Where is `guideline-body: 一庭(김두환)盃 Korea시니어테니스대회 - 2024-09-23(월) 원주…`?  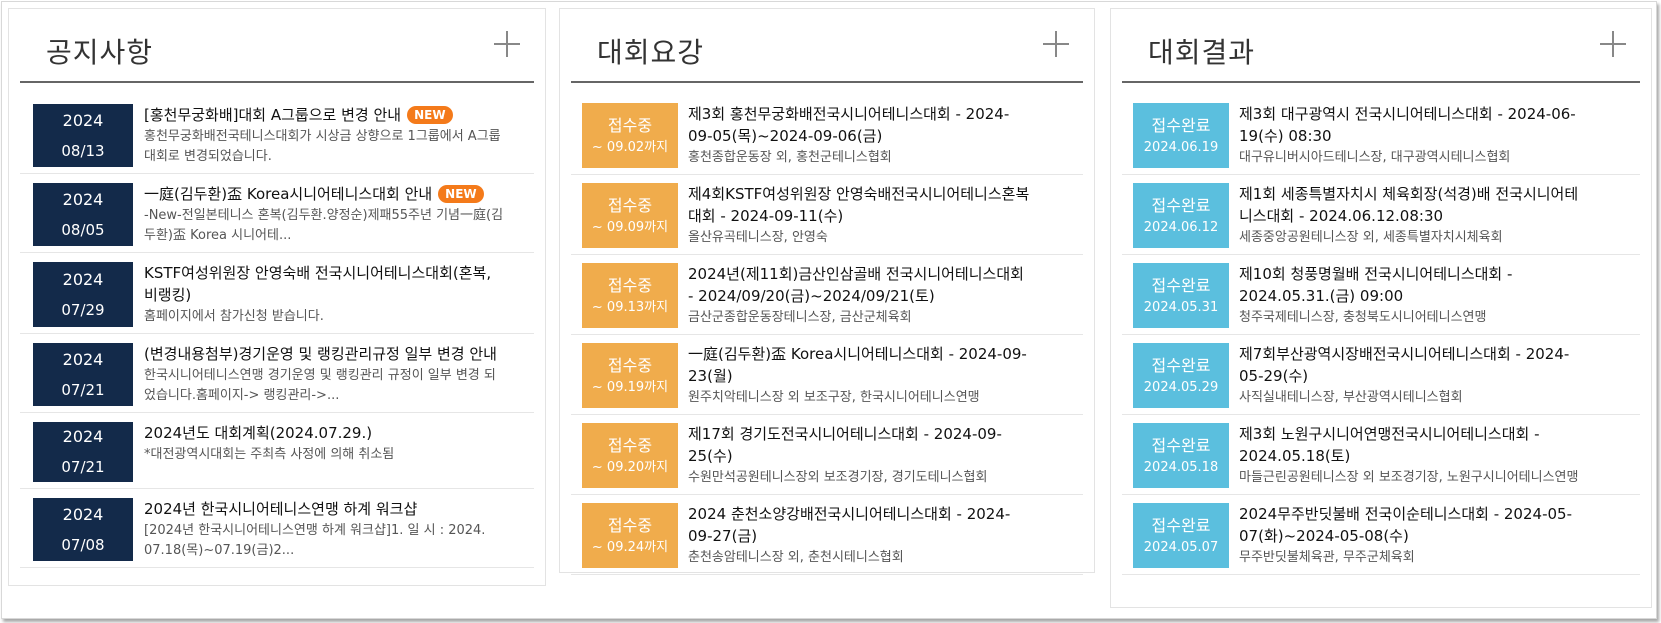 guideline-body: 一庭(김두환)盃 Korea시니어테니스대회 - 2024-09-23(월) 원주… is located at coordinates (854, 375).